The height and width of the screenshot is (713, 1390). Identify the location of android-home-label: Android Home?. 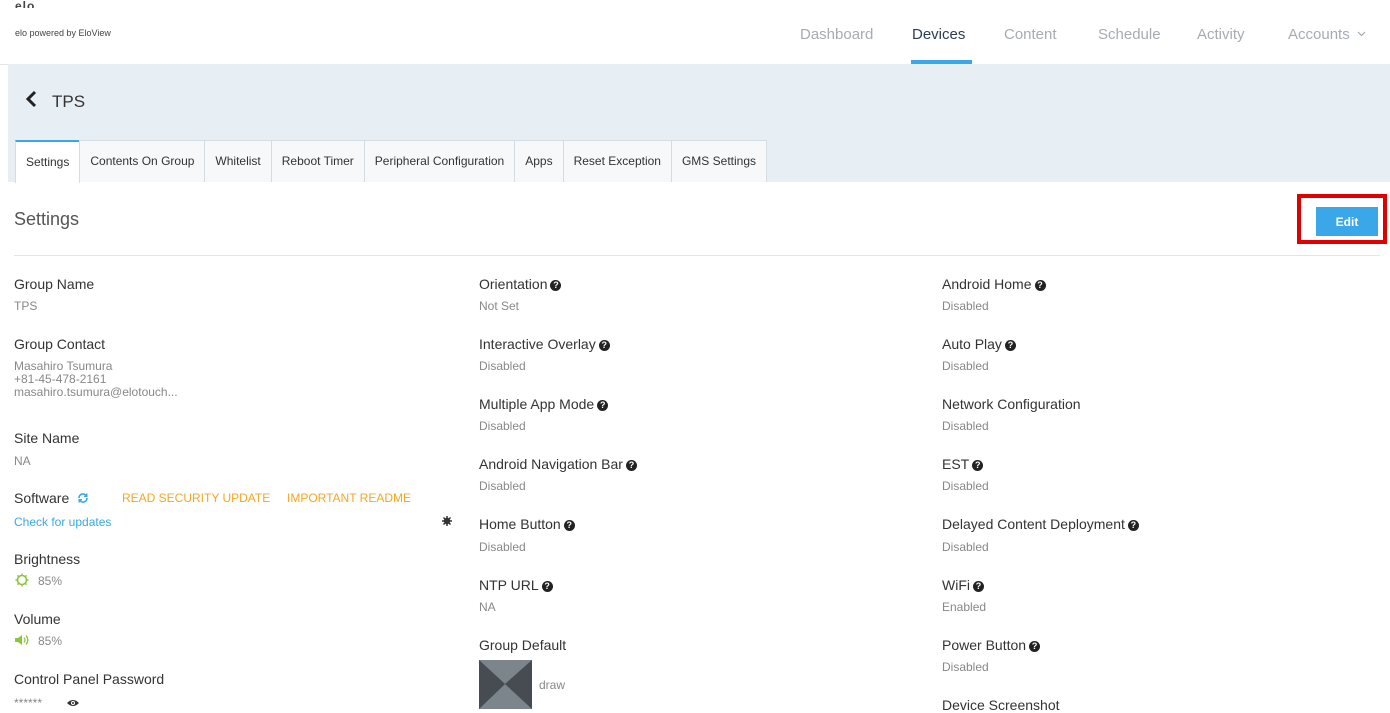
(994, 284).